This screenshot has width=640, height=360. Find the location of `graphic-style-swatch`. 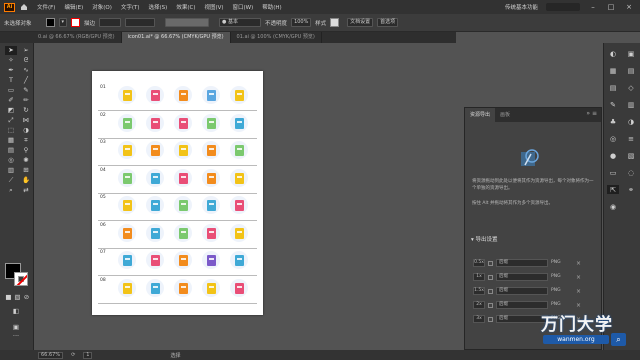

graphic-style-swatch is located at coordinates (335, 22).